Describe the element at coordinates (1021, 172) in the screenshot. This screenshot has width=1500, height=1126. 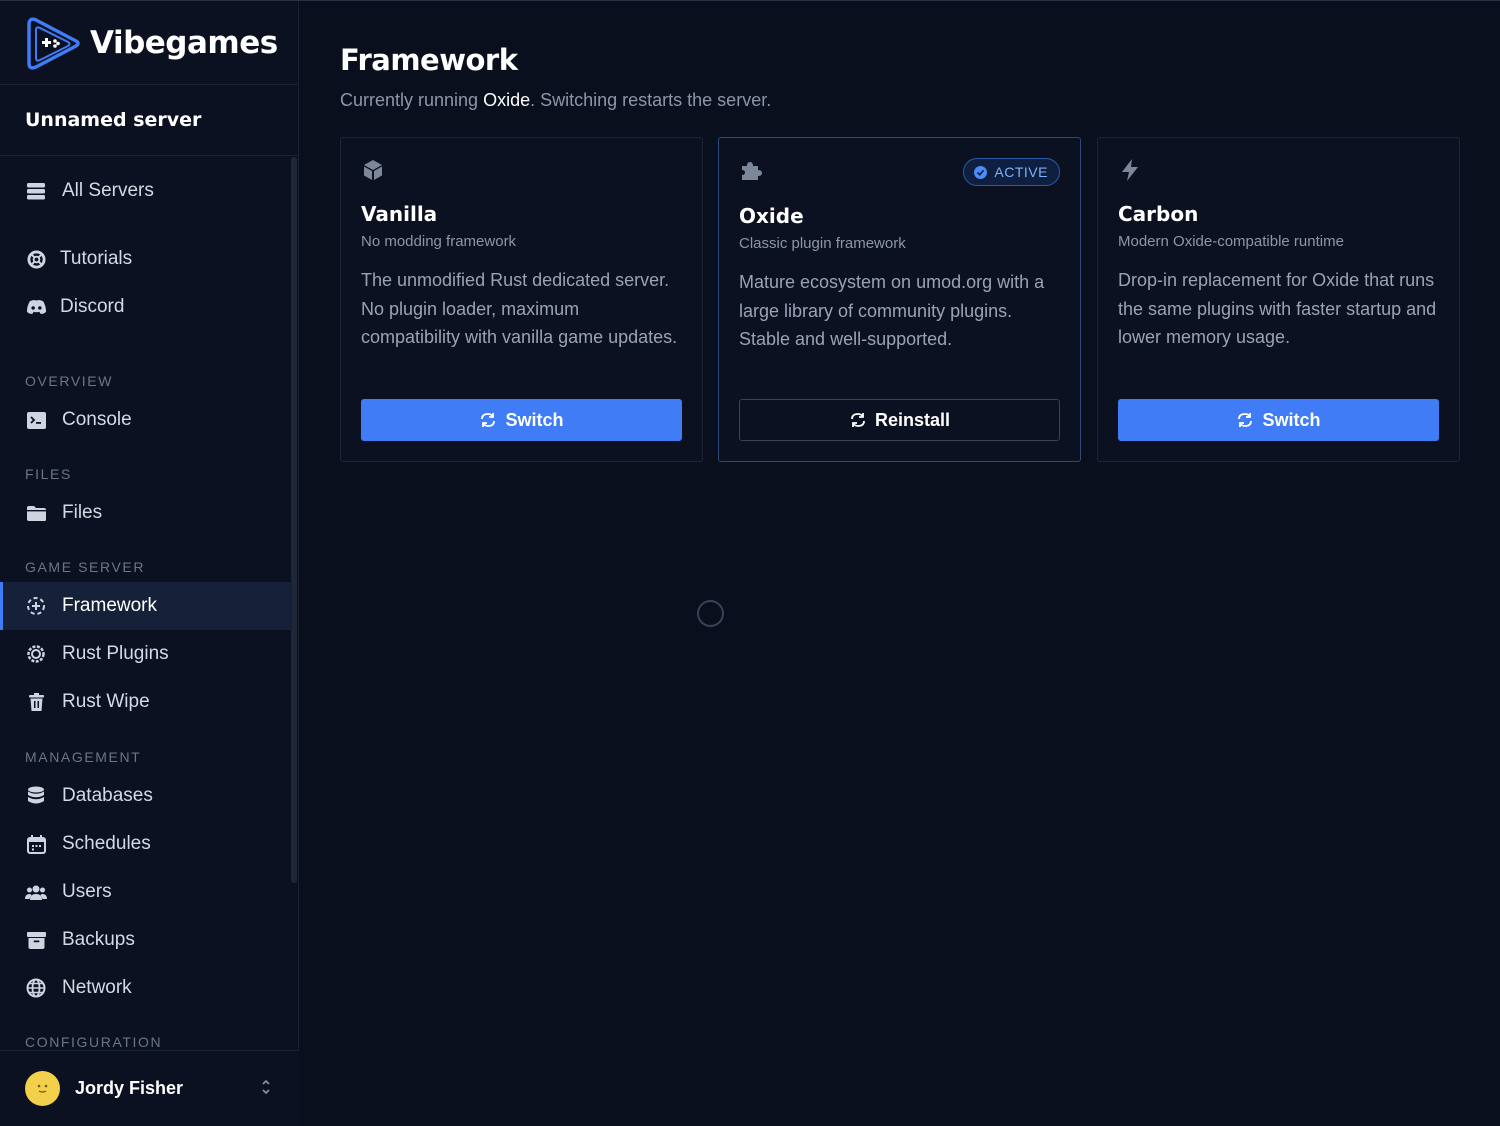
I see `badge-label: ACTIVE` at that location.